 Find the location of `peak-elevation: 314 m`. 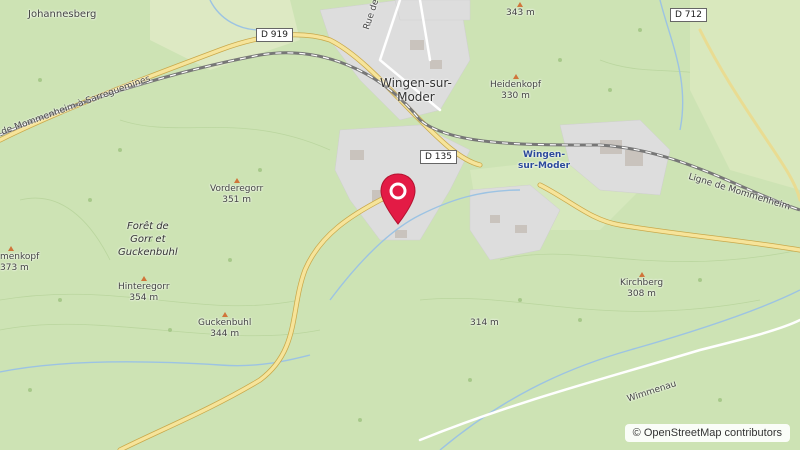

peak-elevation: 314 m is located at coordinates (484, 323).